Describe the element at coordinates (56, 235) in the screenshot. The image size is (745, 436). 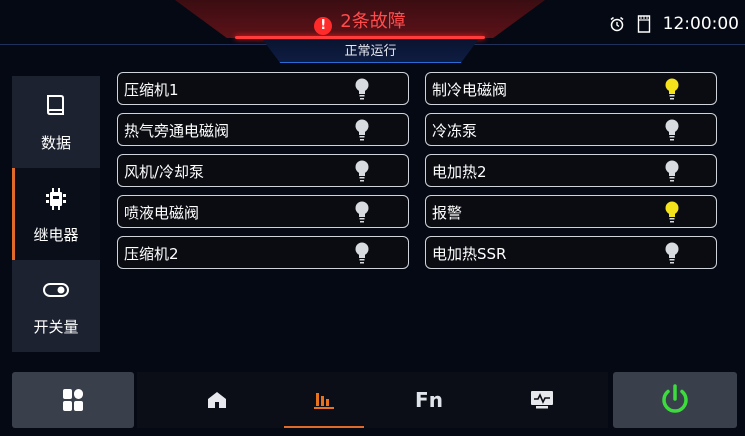
I see `sidebar-item-label: 继电器` at that location.